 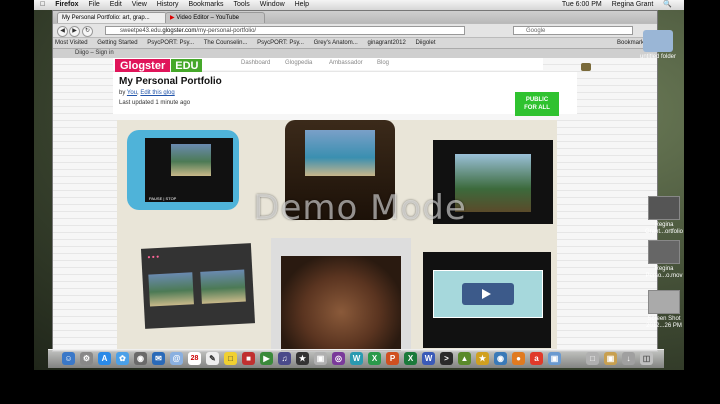 What do you see at coordinates (284, 358) in the screenshot?
I see `itunes-icon: ♫` at bounding box center [284, 358].